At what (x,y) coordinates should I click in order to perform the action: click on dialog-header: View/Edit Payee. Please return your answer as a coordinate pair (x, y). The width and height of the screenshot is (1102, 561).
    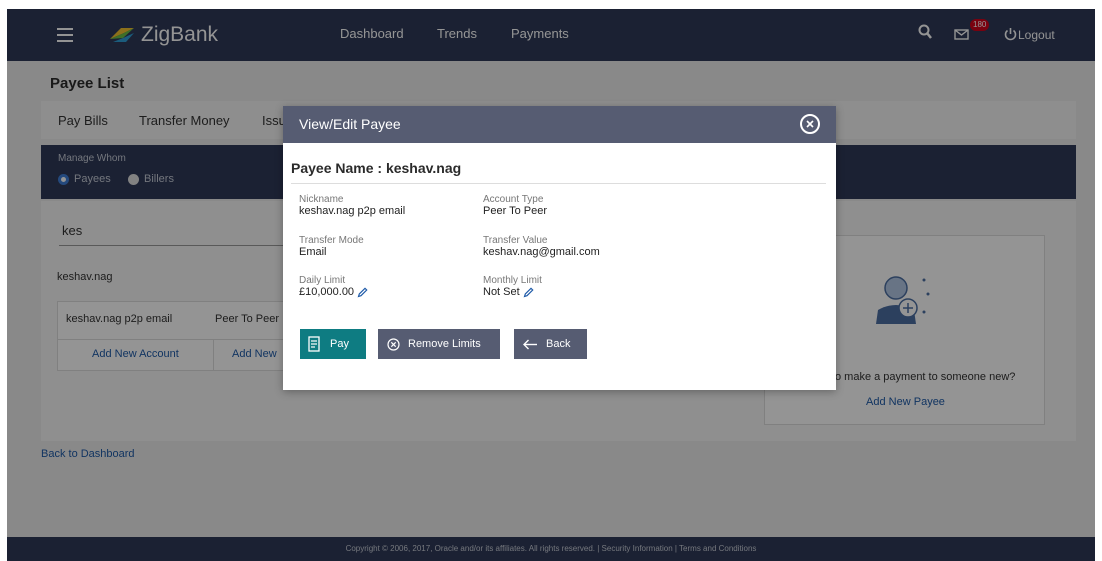
    Looking at the image, I should click on (559, 124).